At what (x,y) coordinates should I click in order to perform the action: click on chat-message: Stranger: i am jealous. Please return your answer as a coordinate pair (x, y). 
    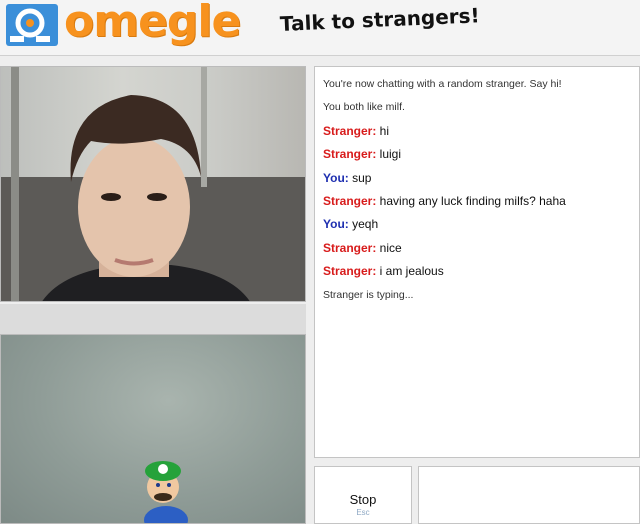
    Looking at the image, I should click on (481, 271).